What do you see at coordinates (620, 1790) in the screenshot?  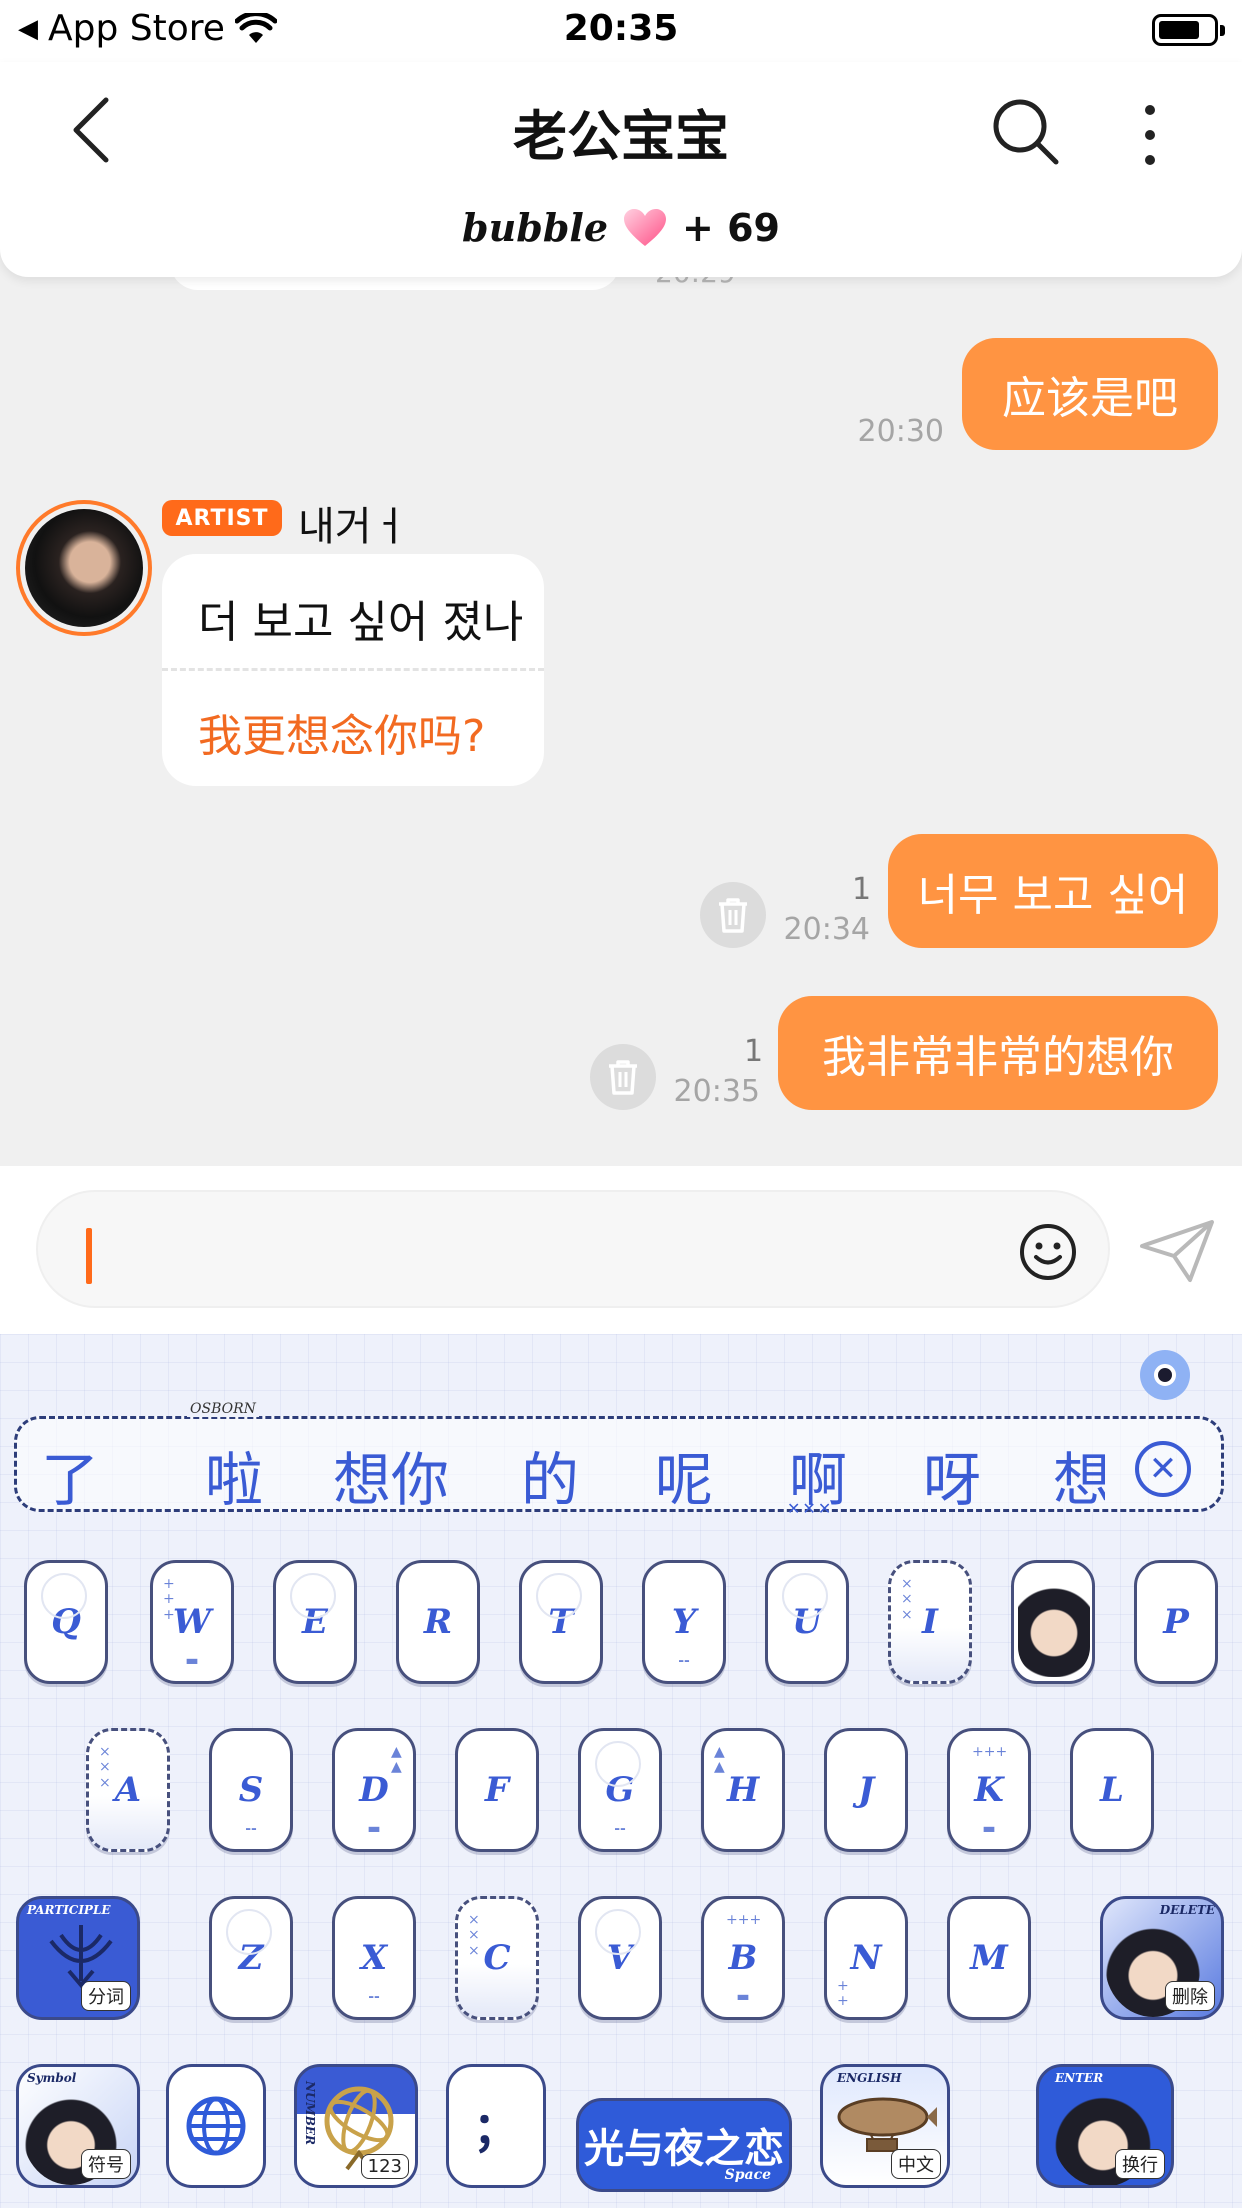 I see `key-g: G --` at bounding box center [620, 1790].